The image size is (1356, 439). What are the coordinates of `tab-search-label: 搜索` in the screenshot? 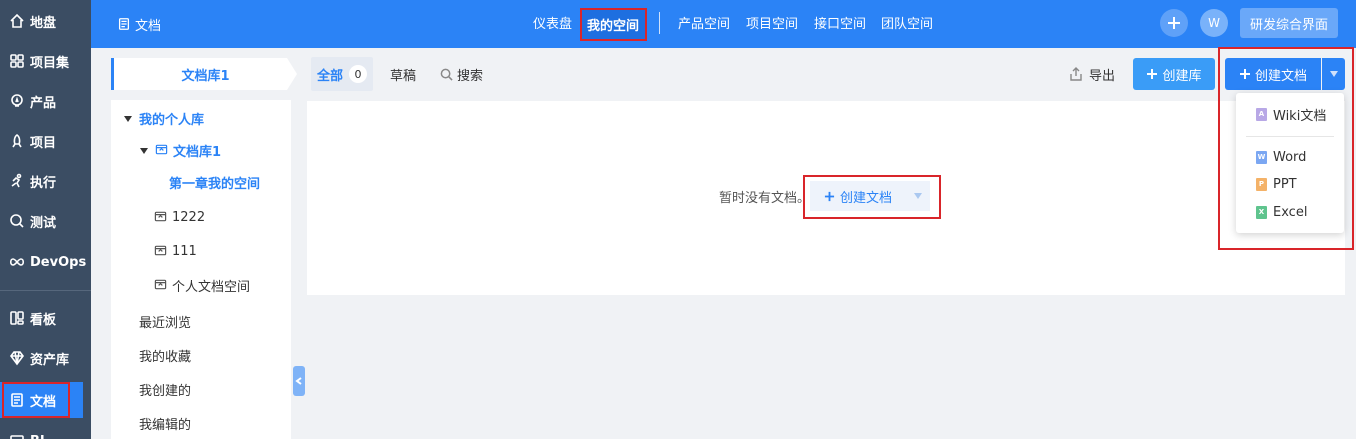 It's located at (470, 76).